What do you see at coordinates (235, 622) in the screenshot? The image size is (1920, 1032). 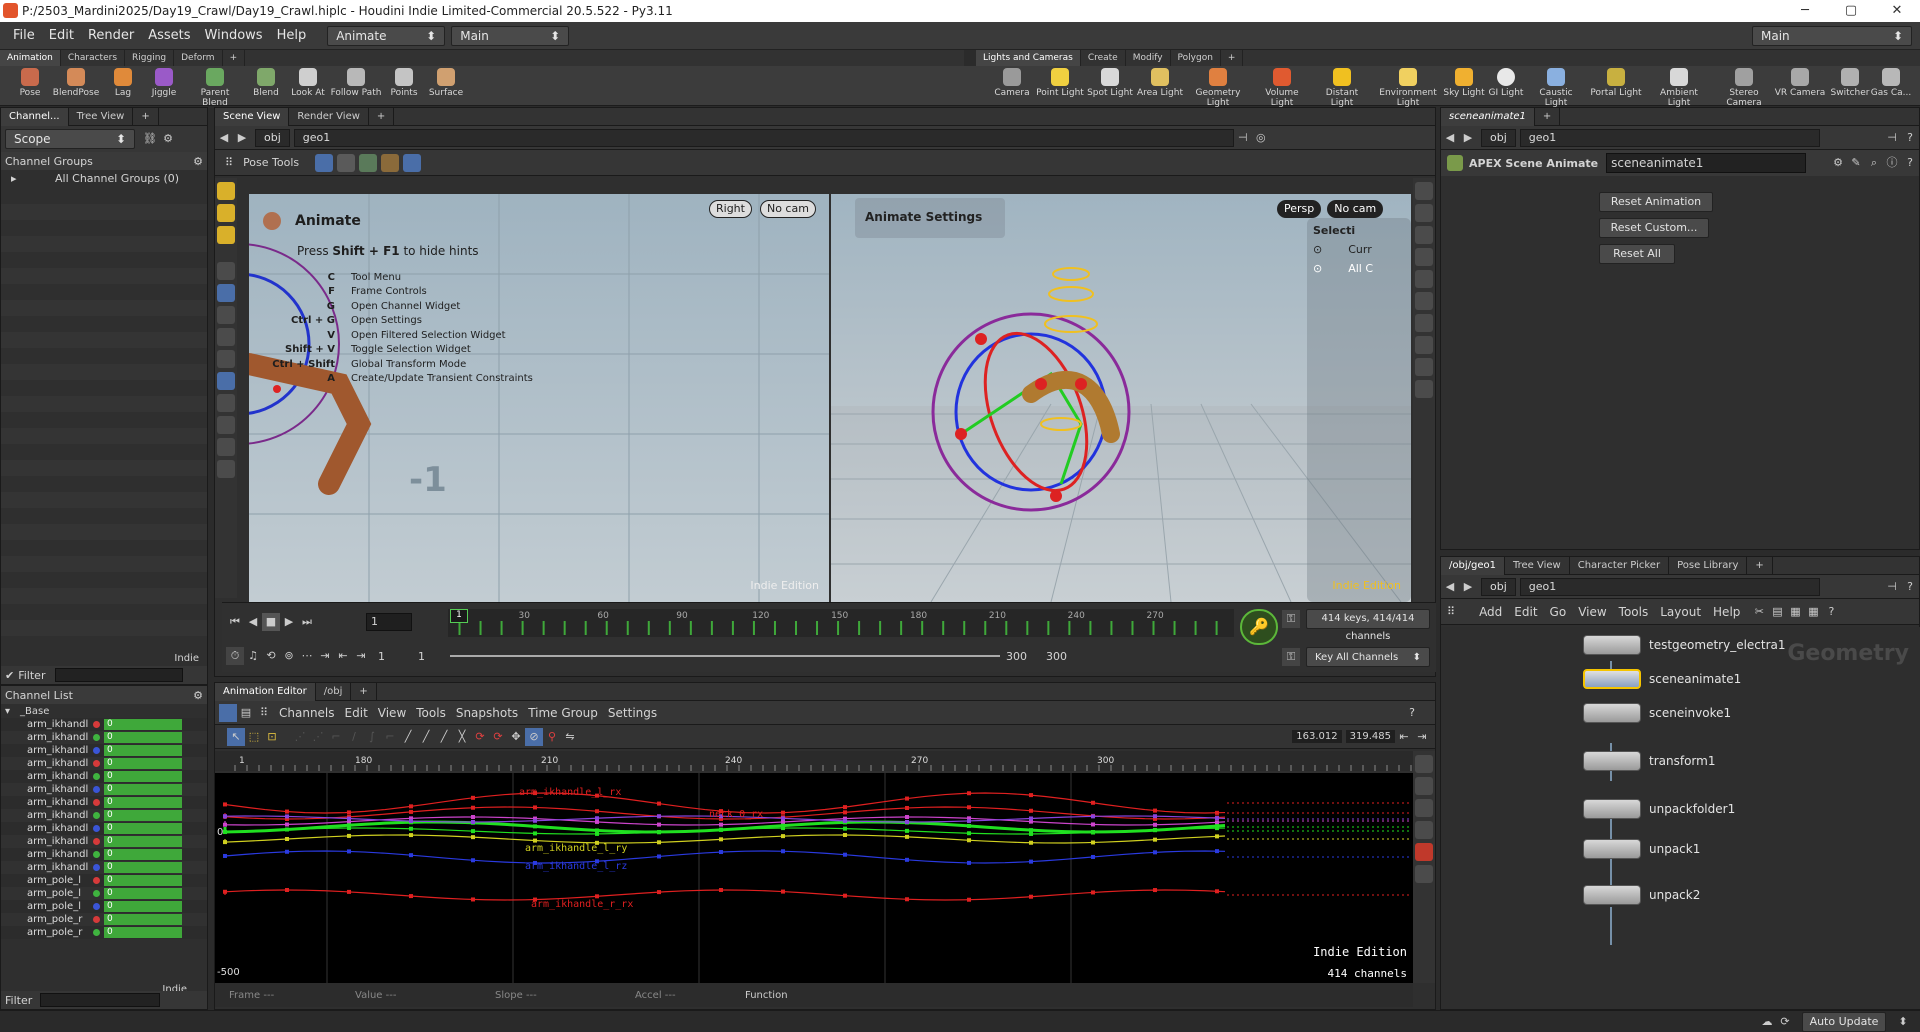 I see `jump-start-icon: ⏮` at bounding box center [235, 622].